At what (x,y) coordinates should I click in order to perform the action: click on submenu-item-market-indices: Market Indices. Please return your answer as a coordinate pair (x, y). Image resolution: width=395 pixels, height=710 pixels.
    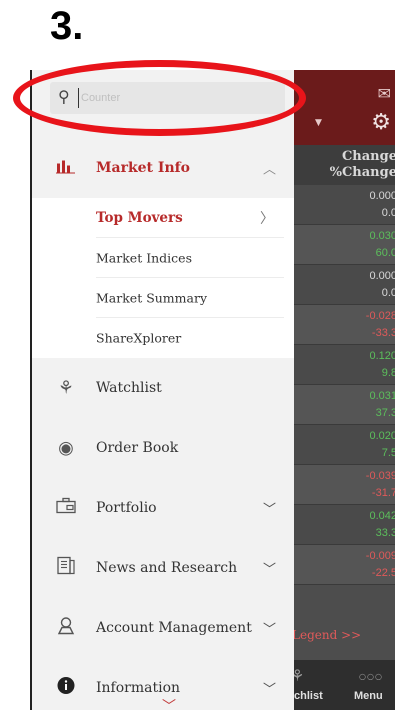
    Looking at the image, I should click on (163, 258).